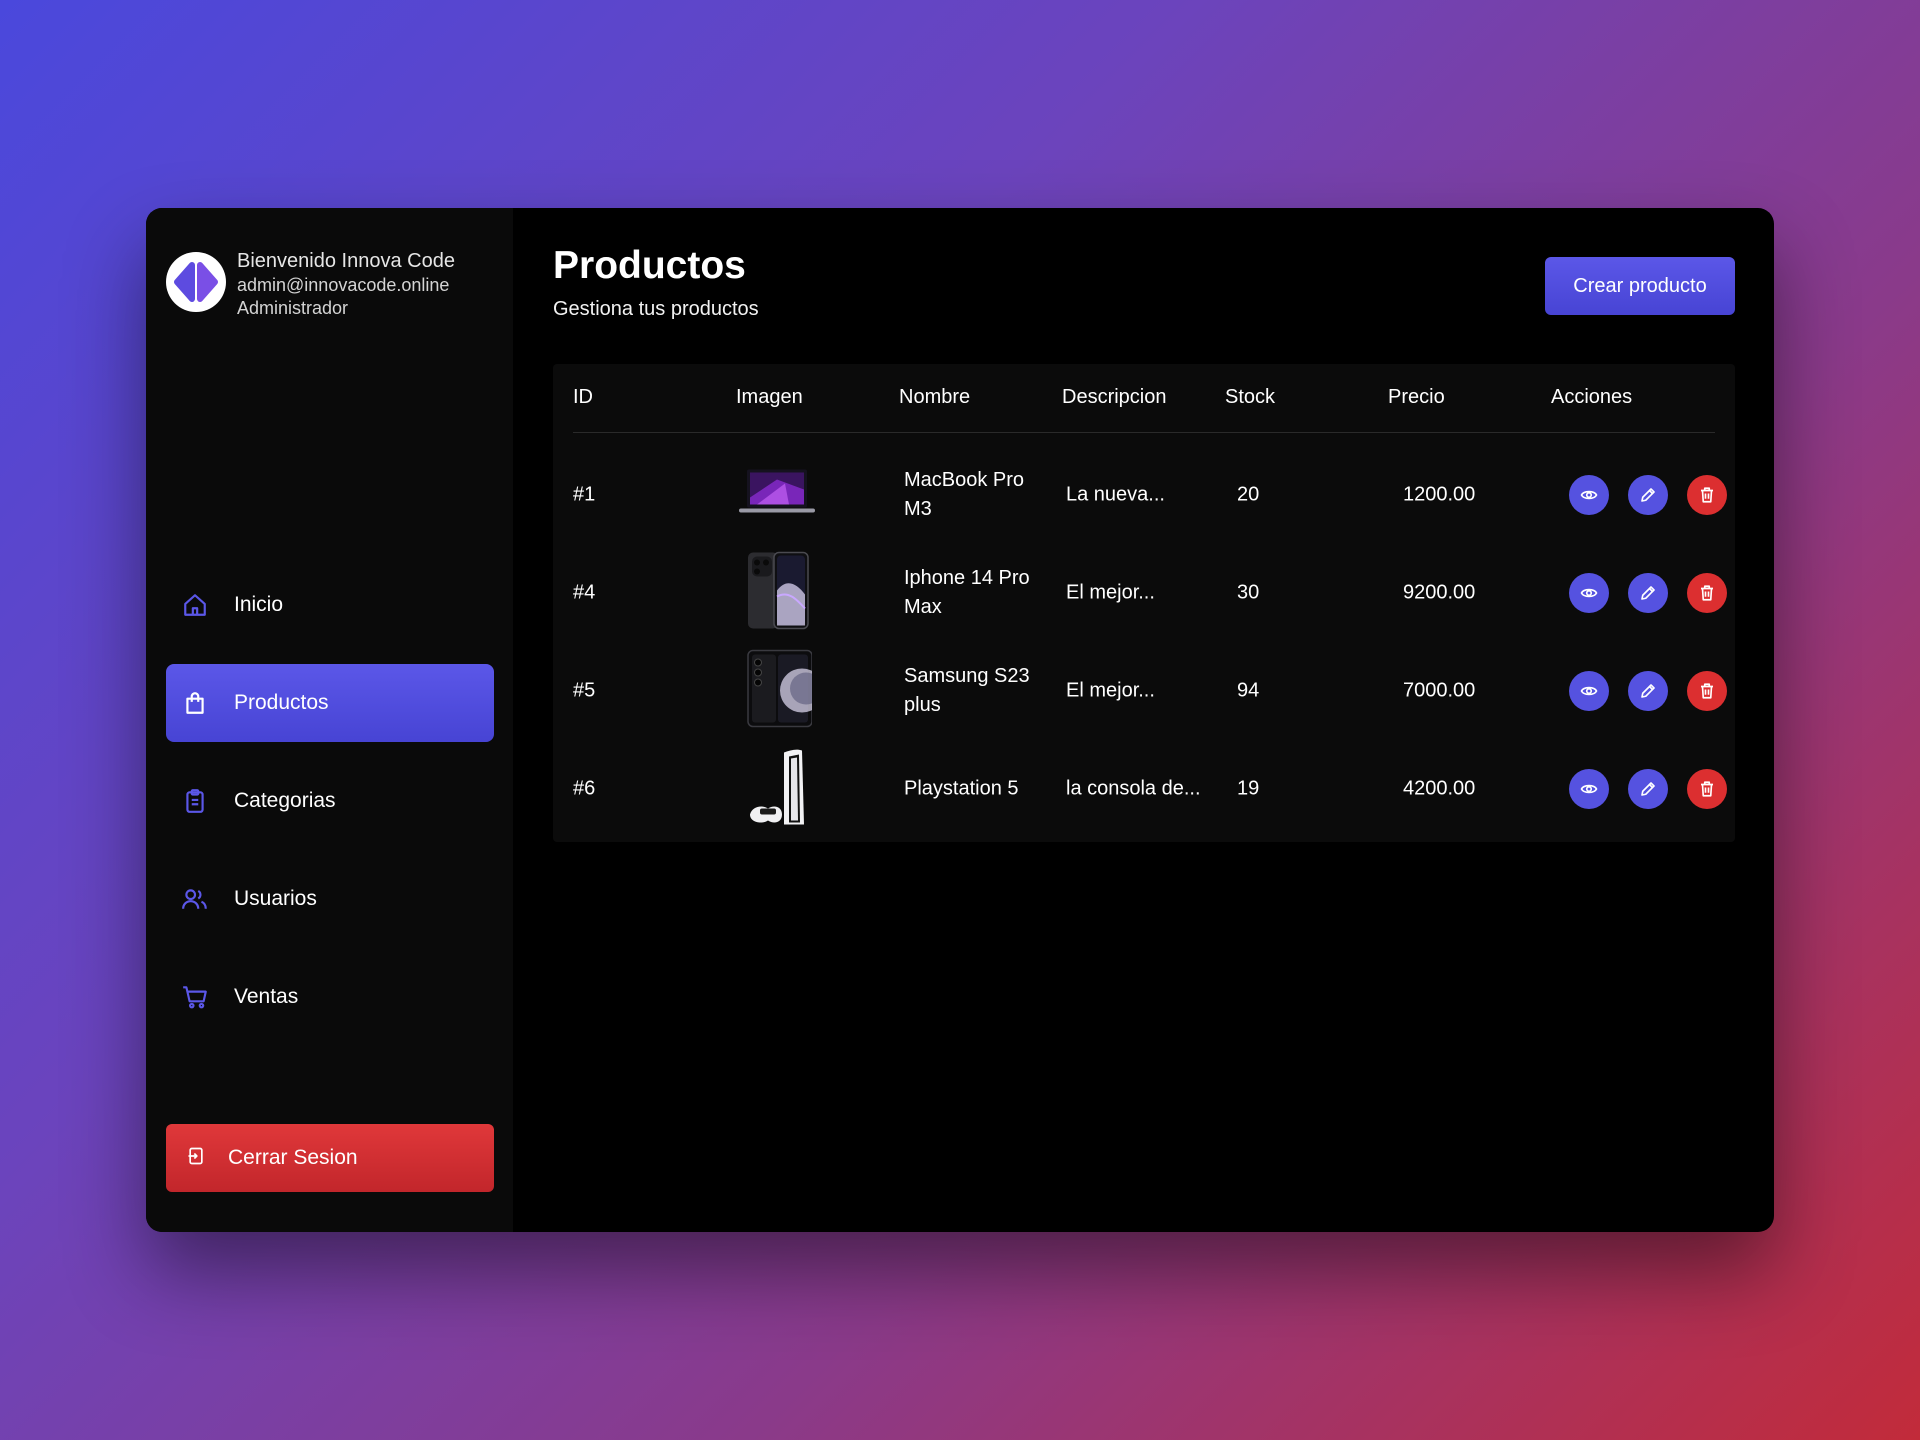 This screenshot has height=1440, width=1920. What do you see at coordinates (195, 997) in the screenshot?
I see `cart-icon` at bounding box center [195, 997].